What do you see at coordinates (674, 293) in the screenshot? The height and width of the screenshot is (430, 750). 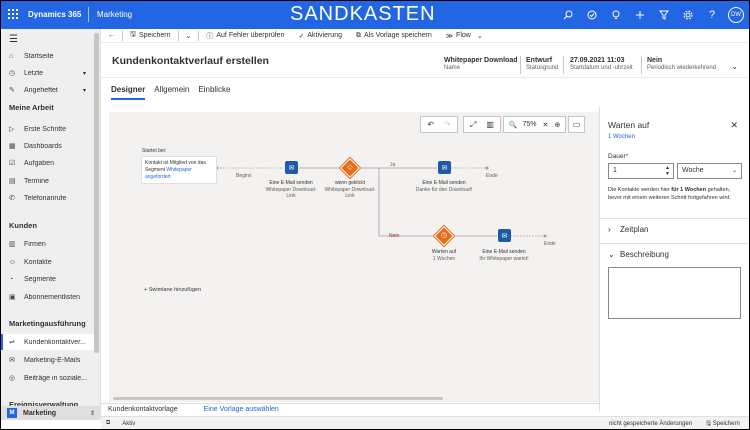 I see `description-textarea` at bounding box center [674, 293].